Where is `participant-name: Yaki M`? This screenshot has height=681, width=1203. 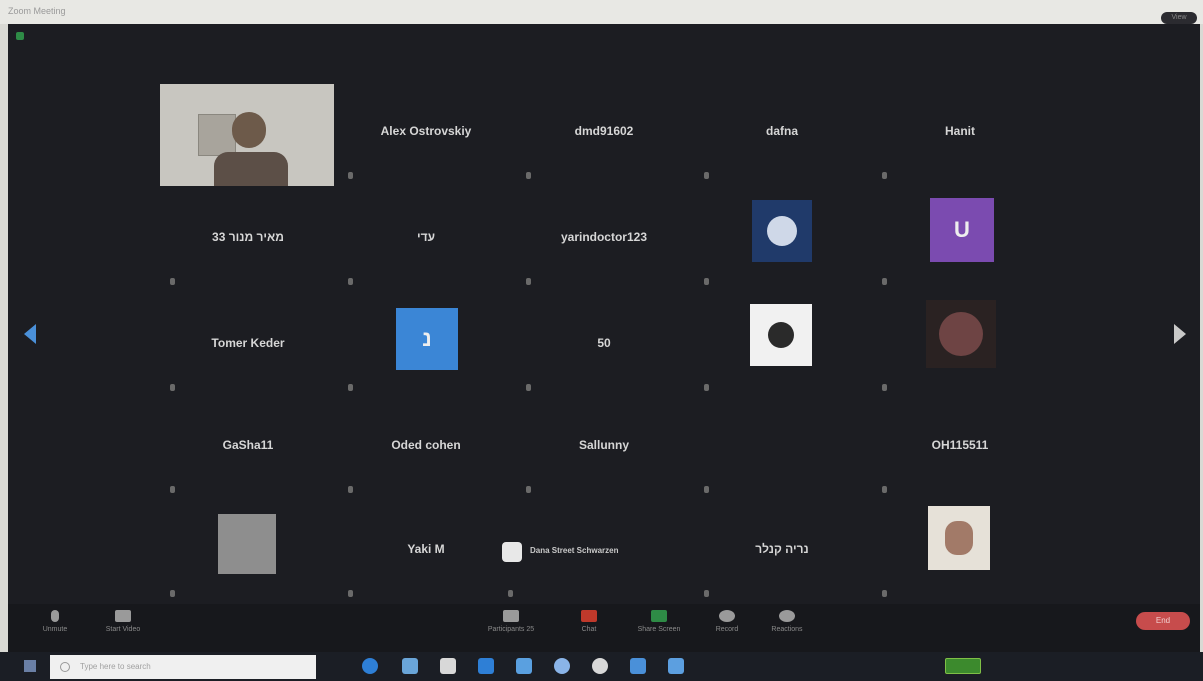
participant-name: Yaki M is located at coordinates (426, 549).